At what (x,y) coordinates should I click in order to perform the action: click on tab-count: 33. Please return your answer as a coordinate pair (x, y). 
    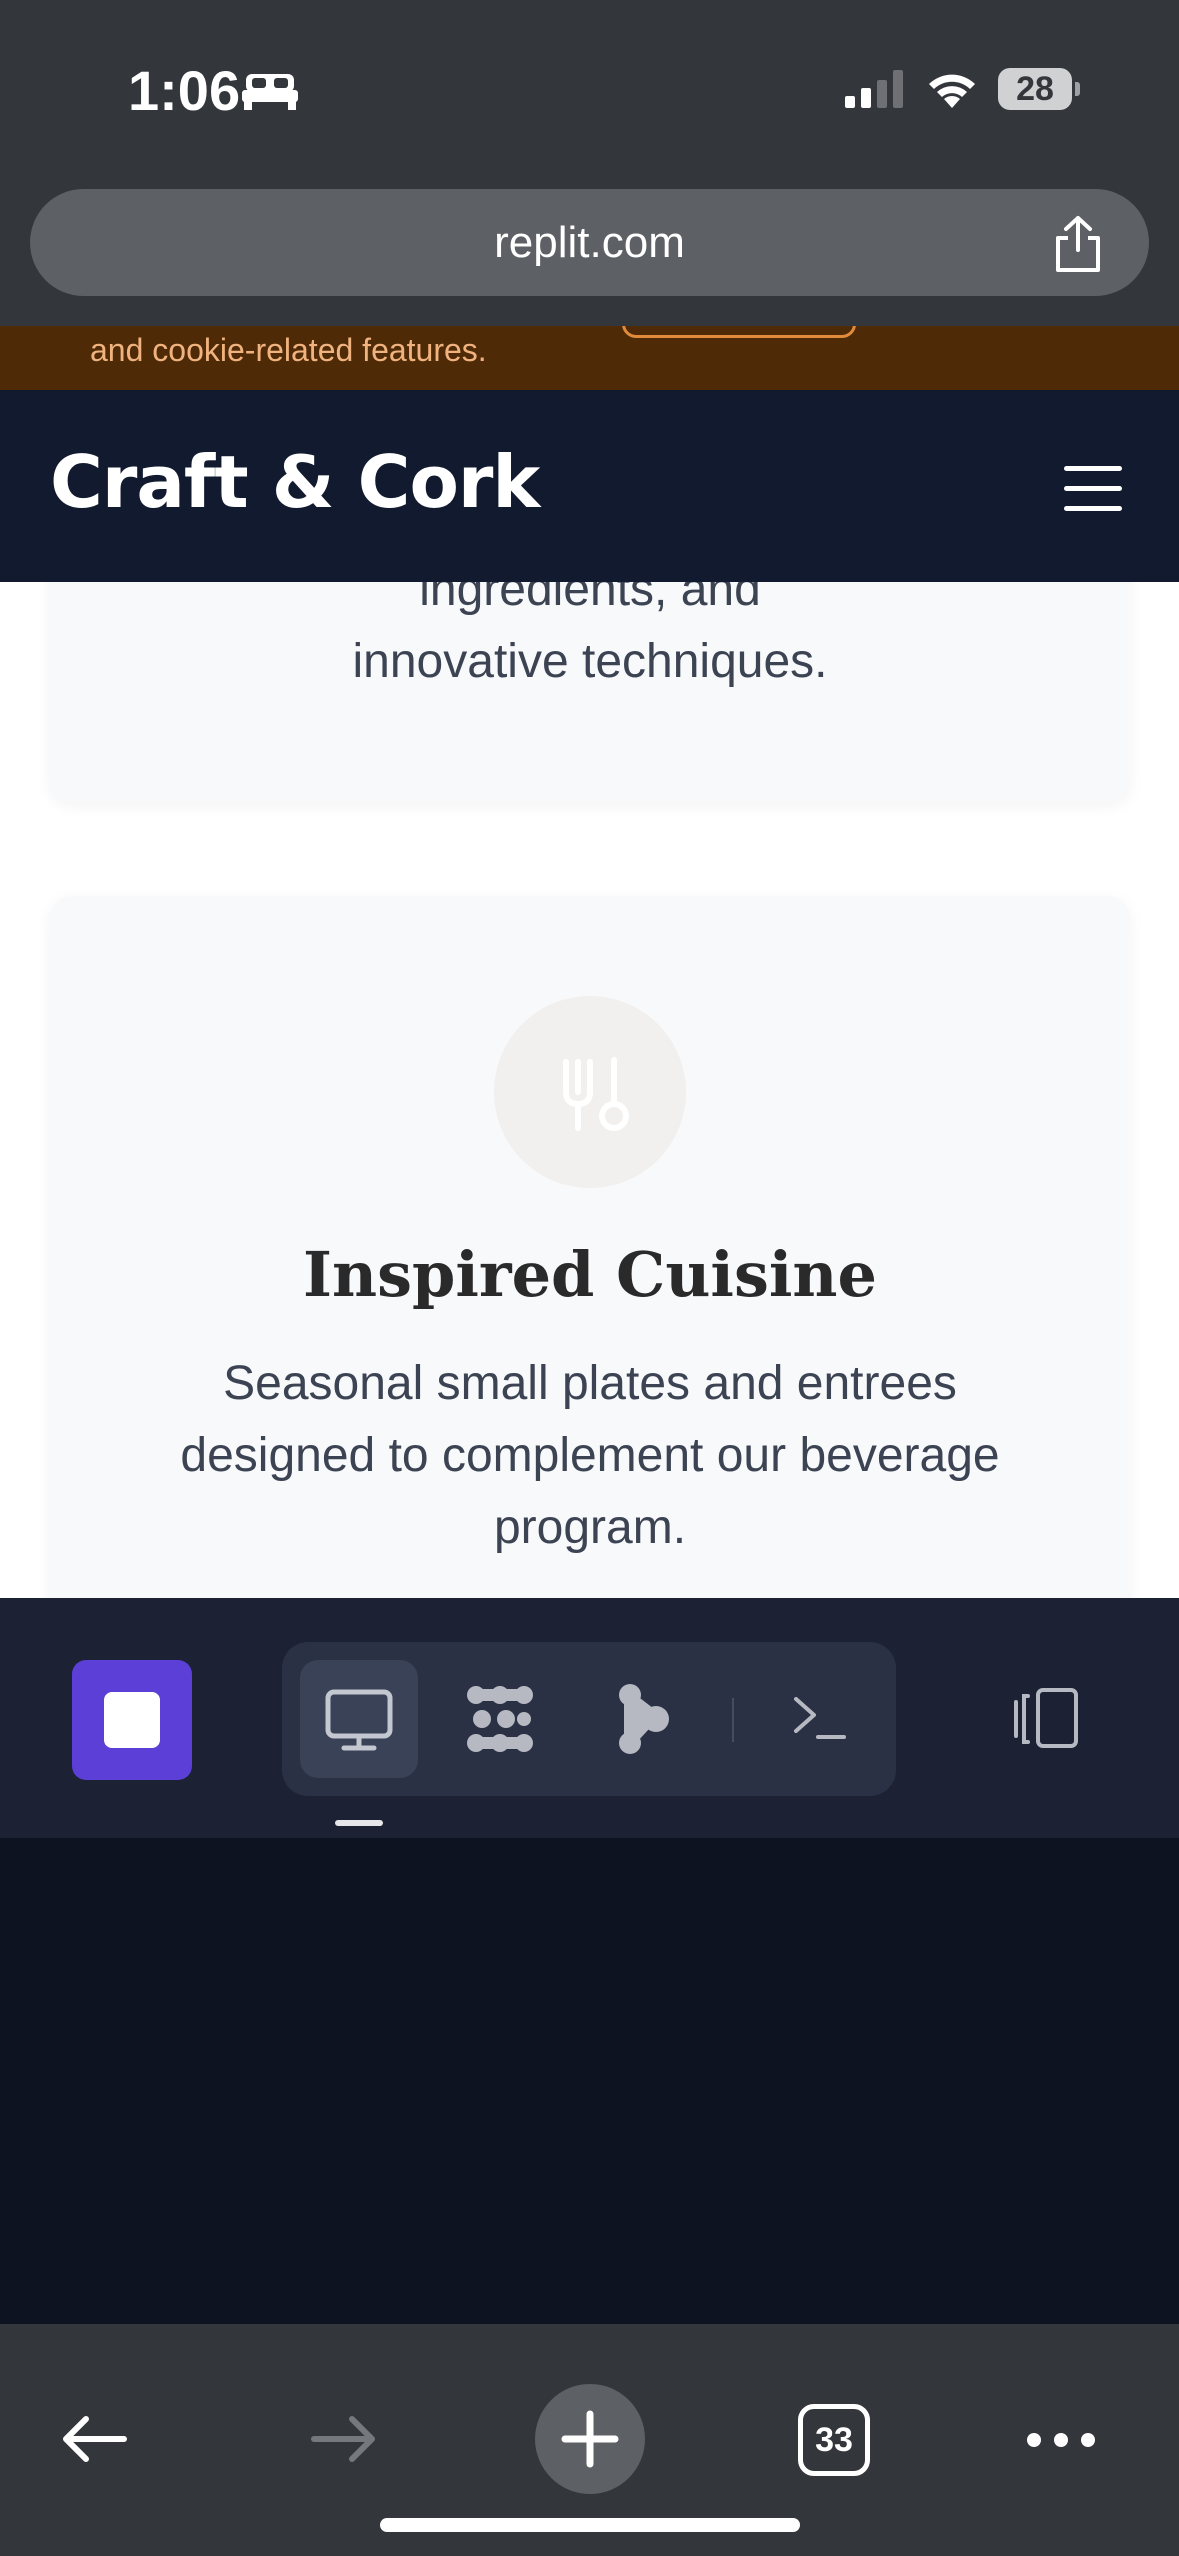
    Looking at the image, I should click on (834, 2440).